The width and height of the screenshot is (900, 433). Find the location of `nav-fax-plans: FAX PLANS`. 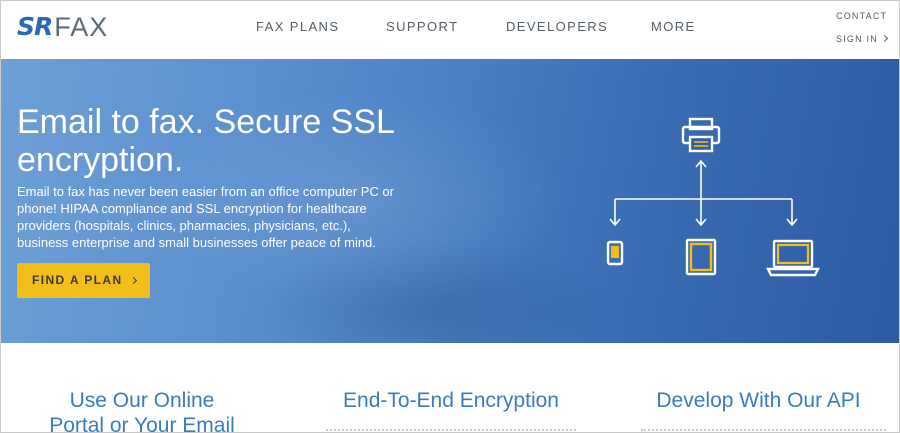

nav-fax-plans: FAX PLANS is located at coordinates (297, 27).